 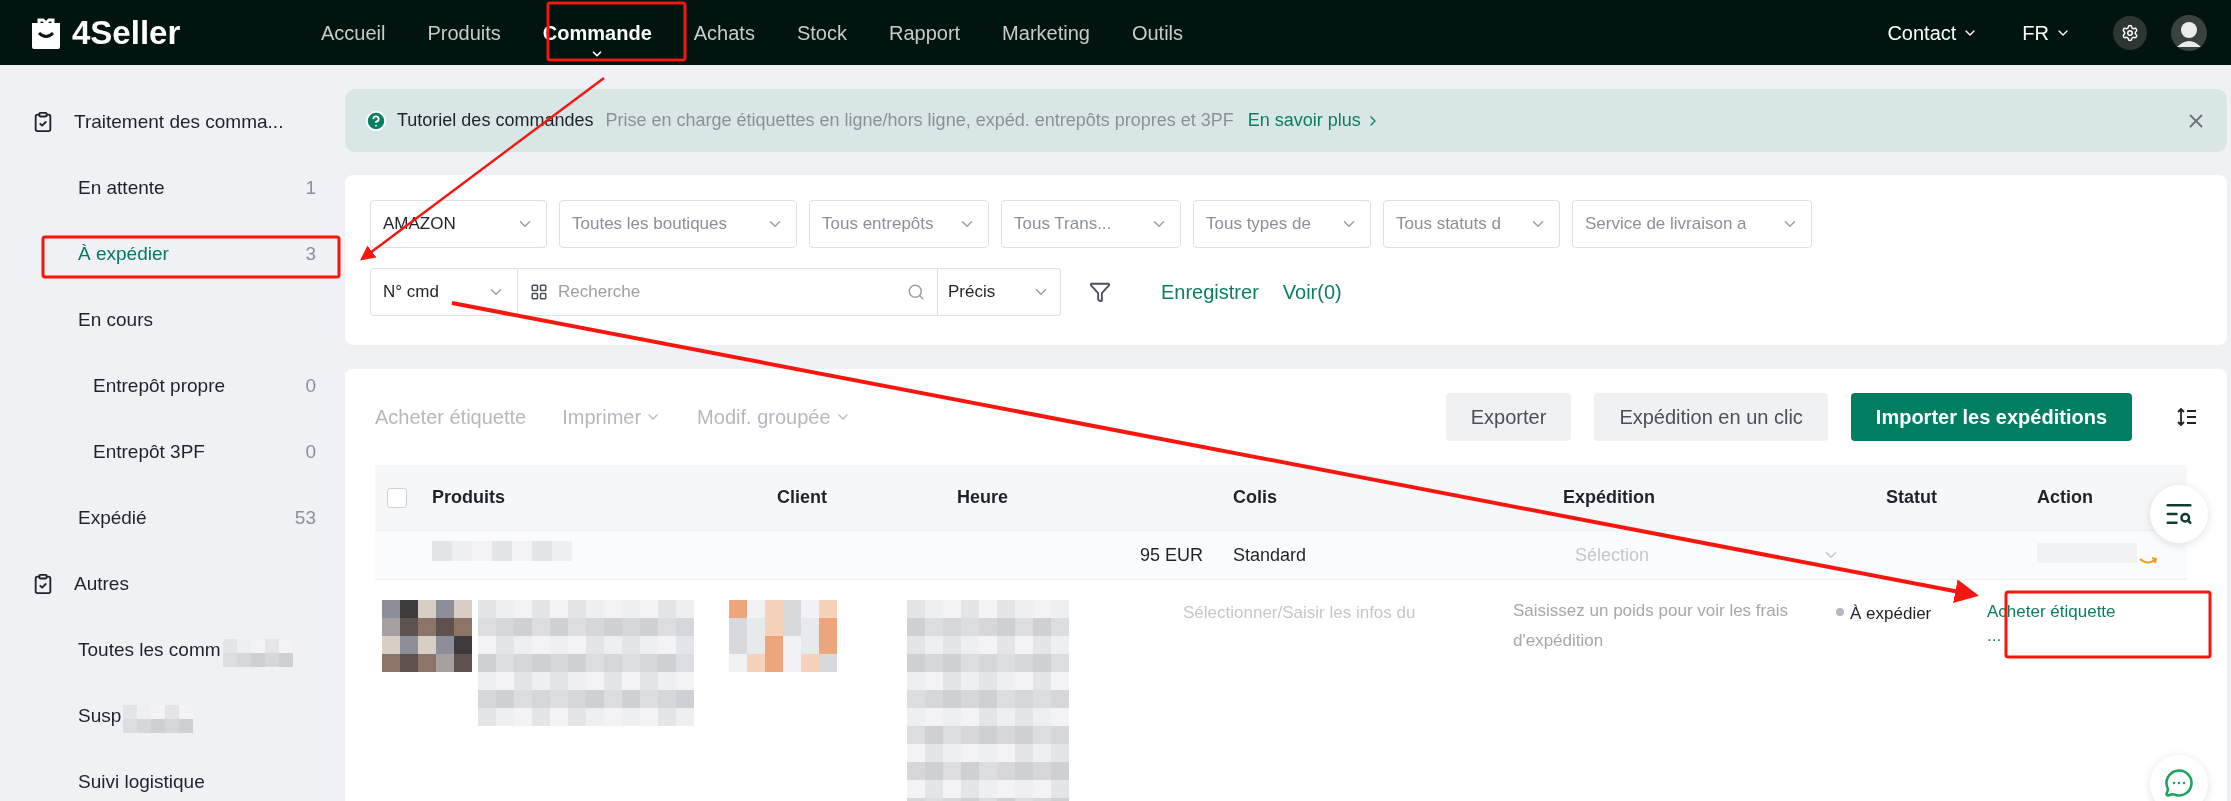 I want to click on language-menu: FR, so click(x=2046, y=32).